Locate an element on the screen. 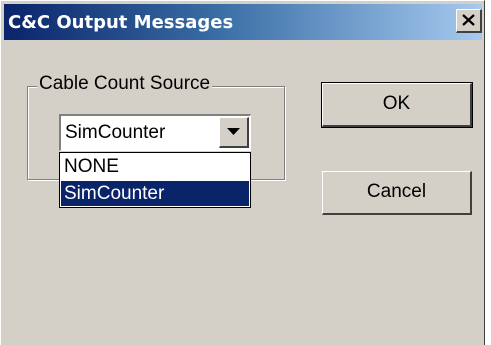  combo-dropdown-button is located at coordinates (234, 132).